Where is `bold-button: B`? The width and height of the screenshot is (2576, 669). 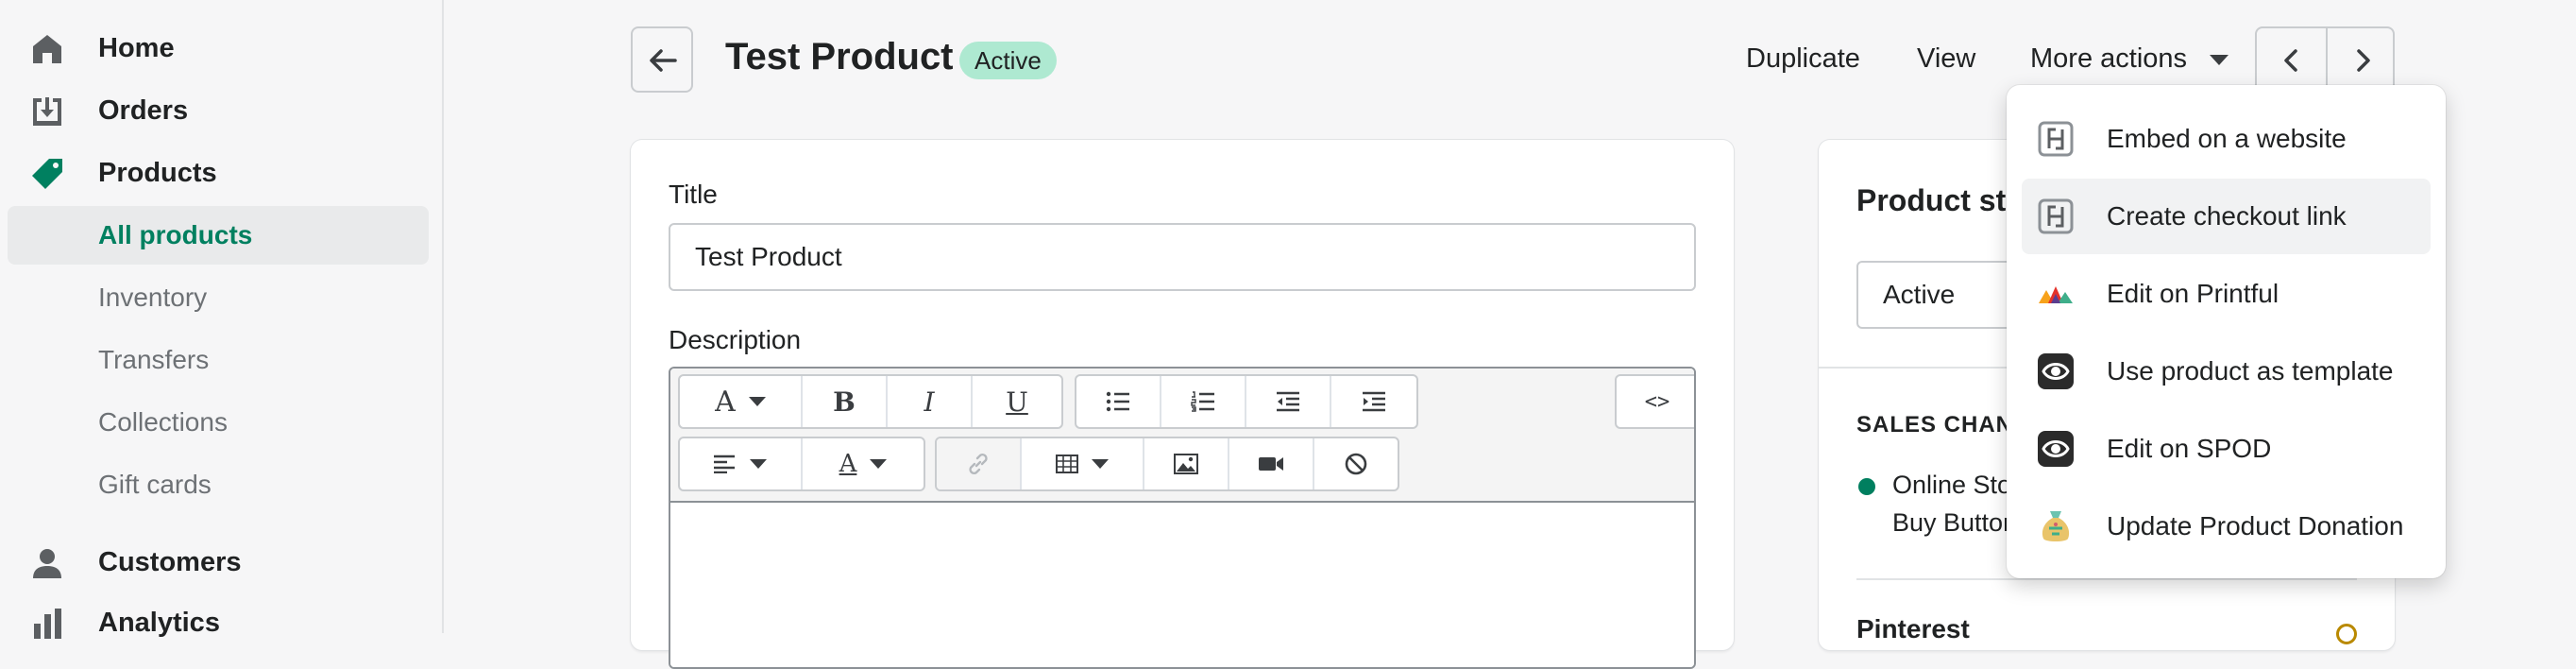
bold-button: B is located at coordinates (845, 401).